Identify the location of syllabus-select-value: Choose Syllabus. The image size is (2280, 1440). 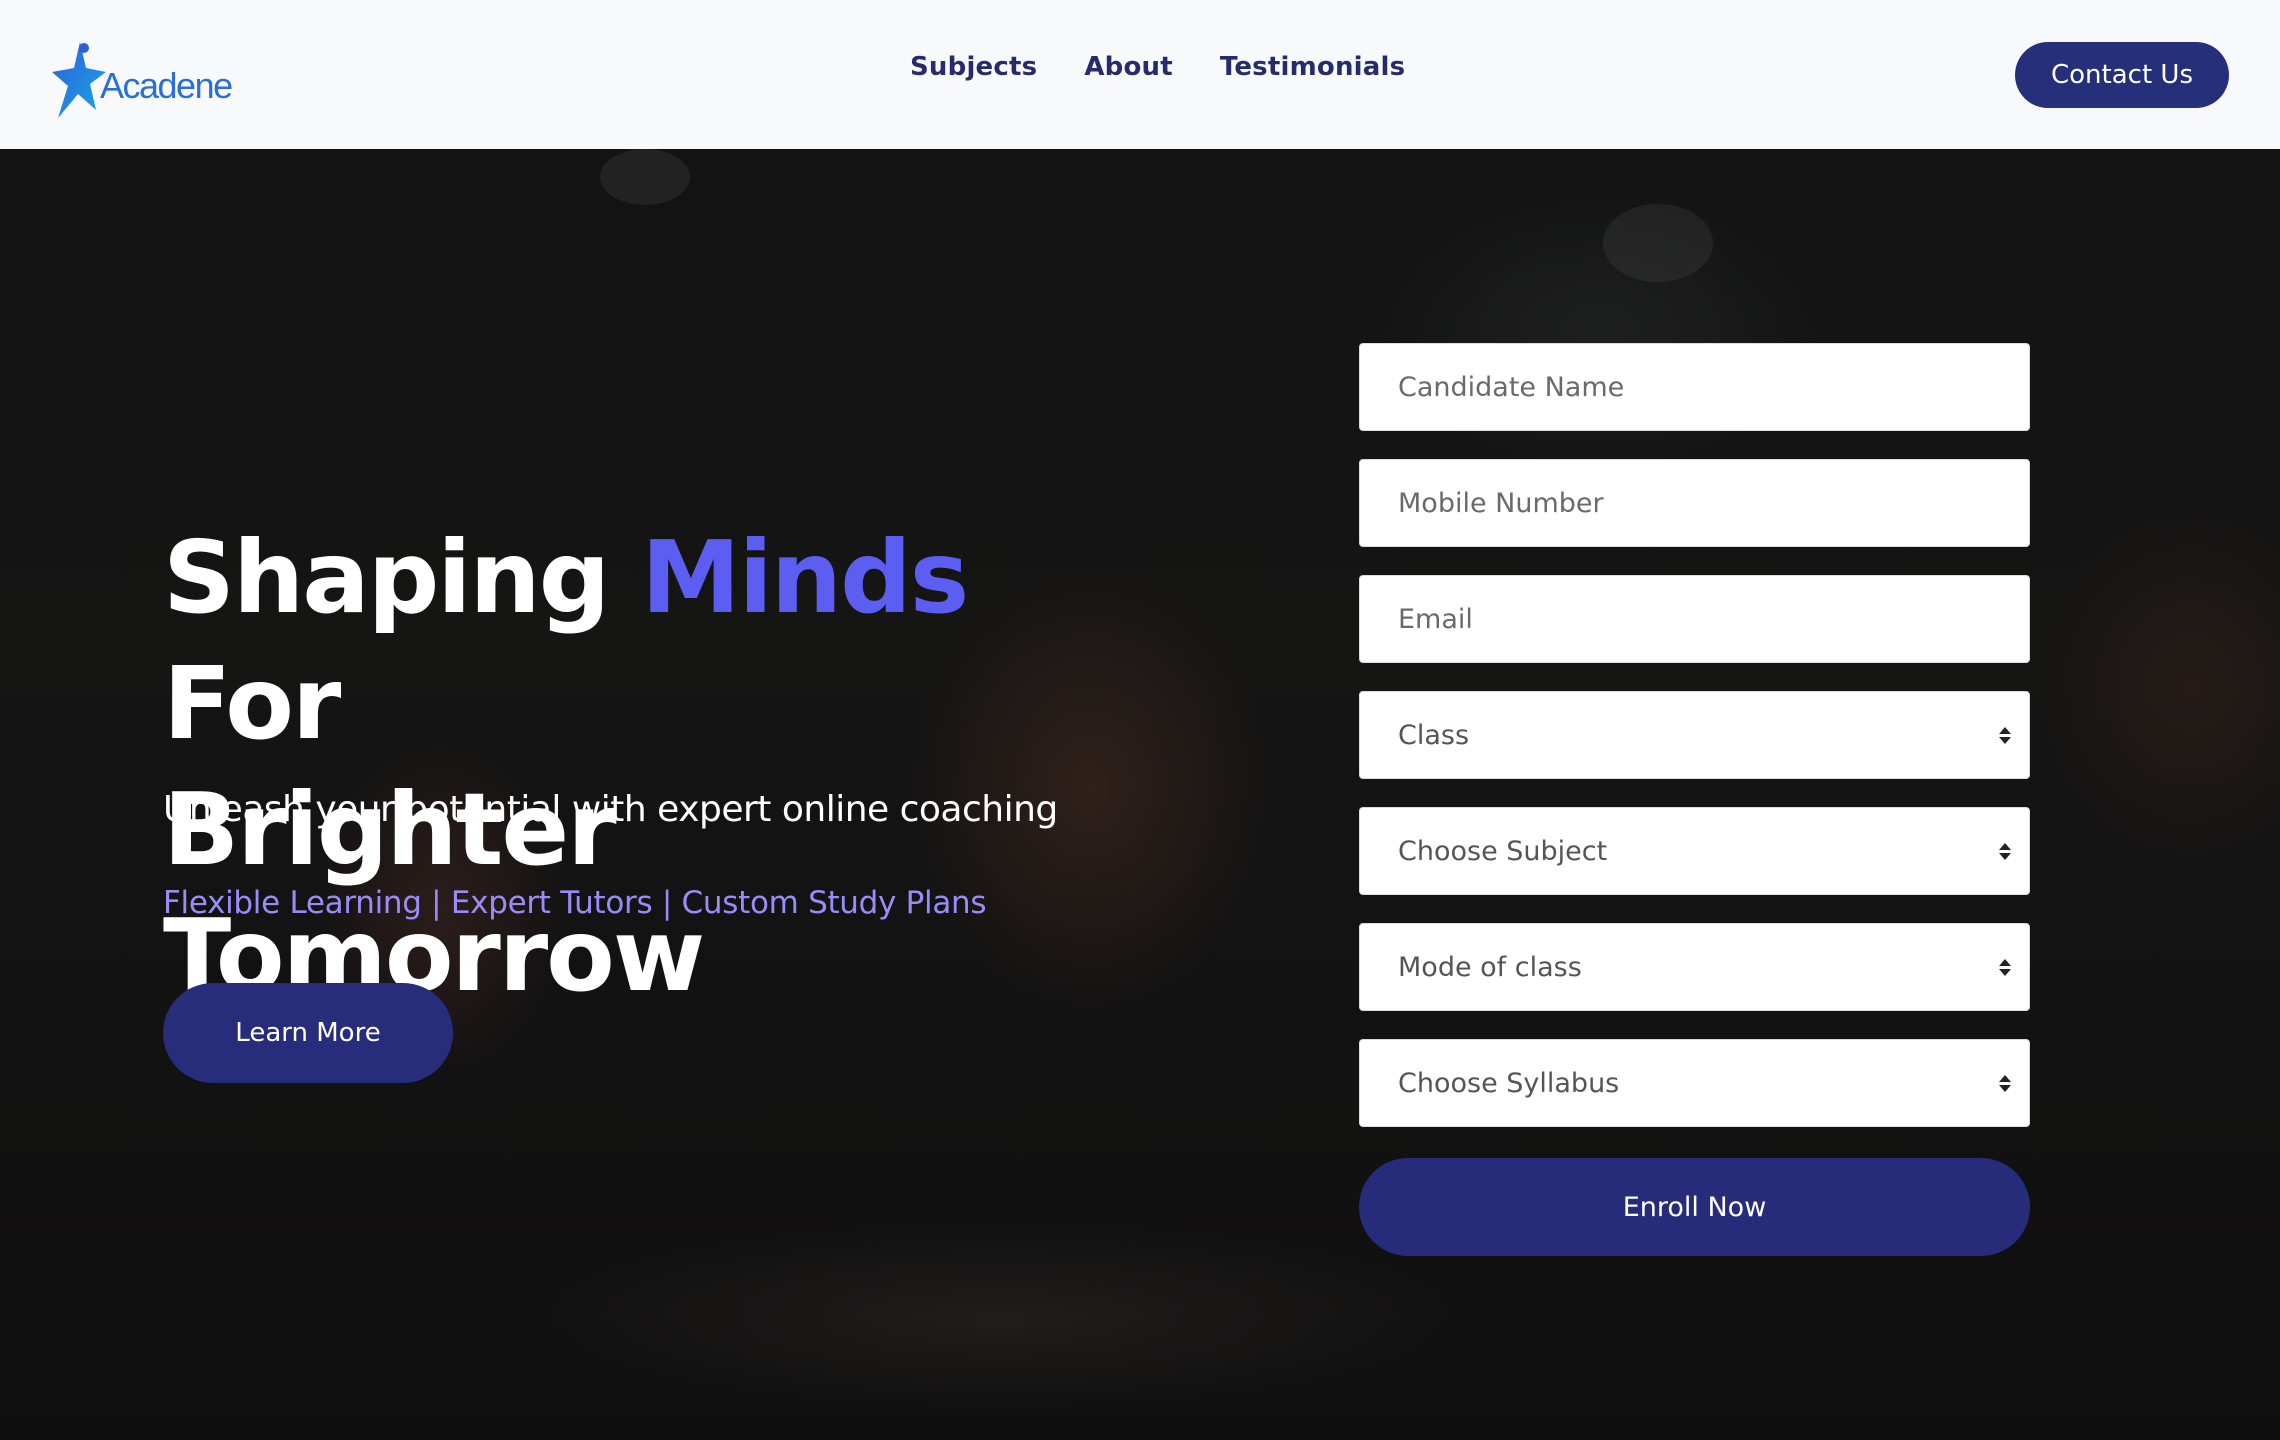
(1509, 1083).